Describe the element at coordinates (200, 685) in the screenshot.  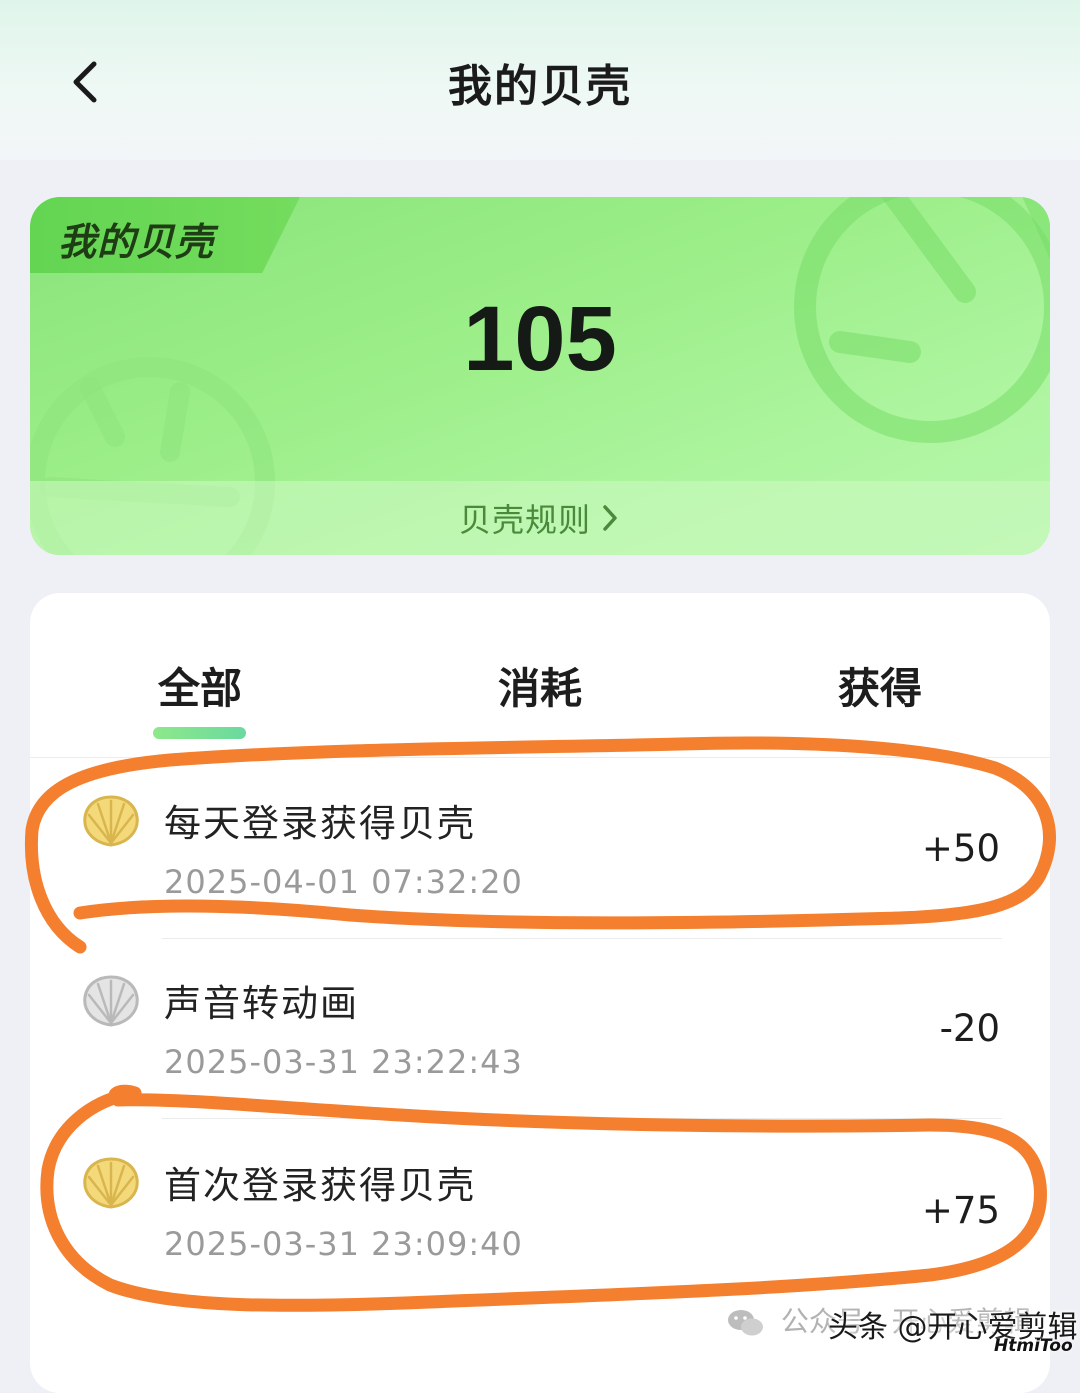
I see `tab-all: 全部` at that location.